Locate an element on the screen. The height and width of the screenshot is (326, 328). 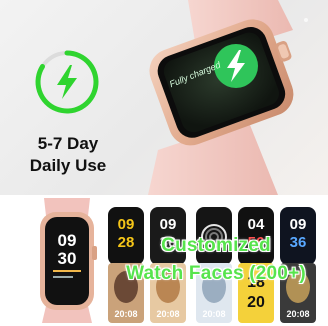
battery-life-line1: 5-7 Day is located at coordinates (68, 143).